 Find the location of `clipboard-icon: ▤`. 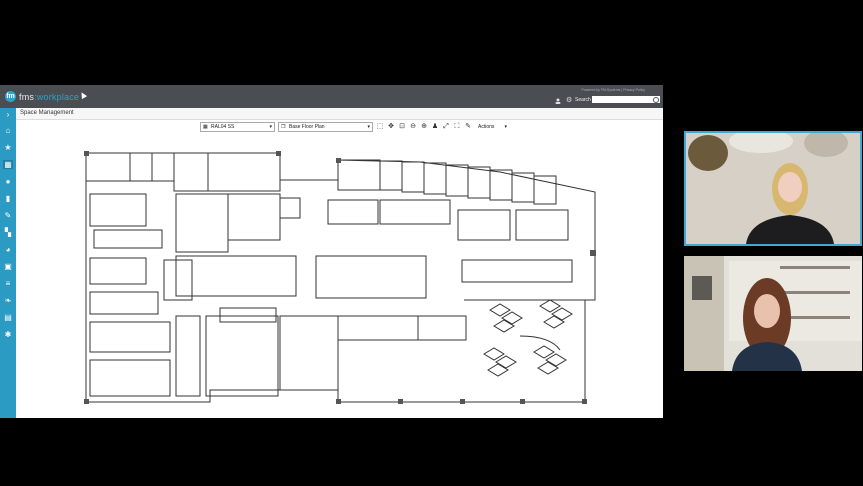

clipboard-icon: ▤ is located at coordinates (8, 317).